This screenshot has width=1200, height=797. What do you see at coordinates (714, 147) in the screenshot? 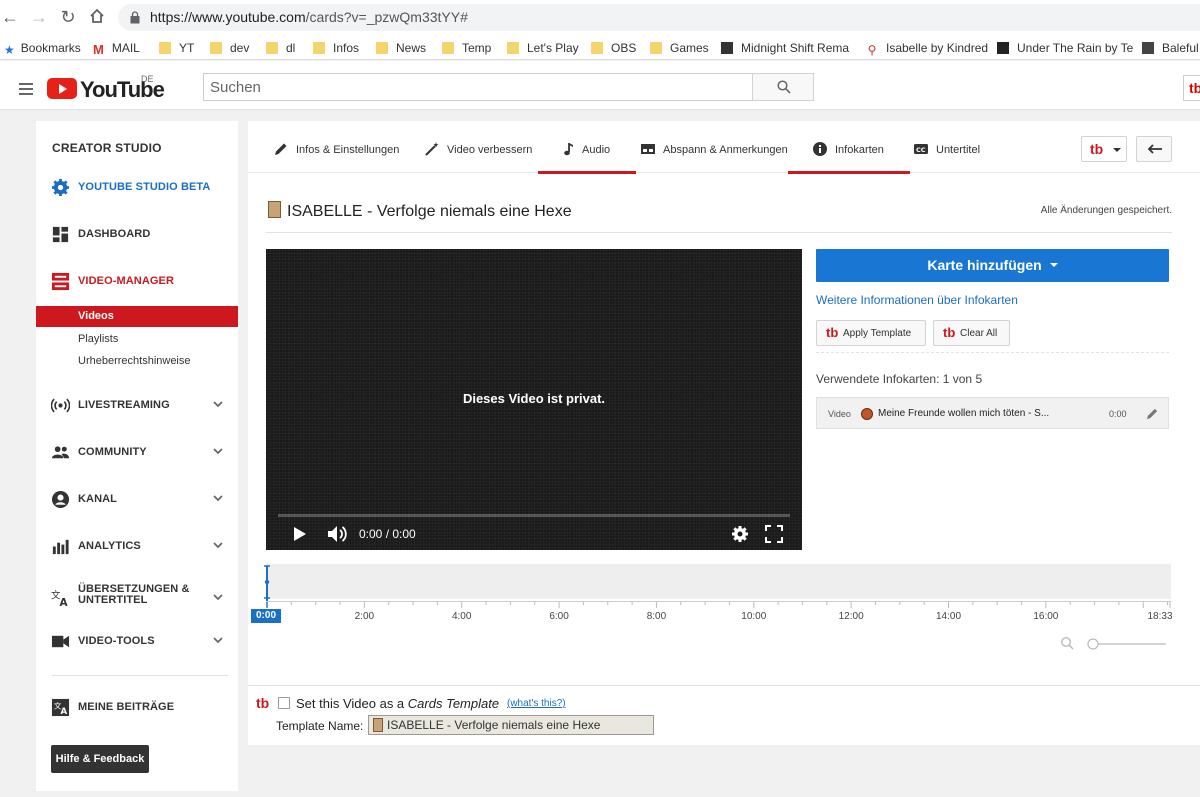
I see `tab-endscreen: Abspann & Anmerkungen` at bounding box center [714, 147].